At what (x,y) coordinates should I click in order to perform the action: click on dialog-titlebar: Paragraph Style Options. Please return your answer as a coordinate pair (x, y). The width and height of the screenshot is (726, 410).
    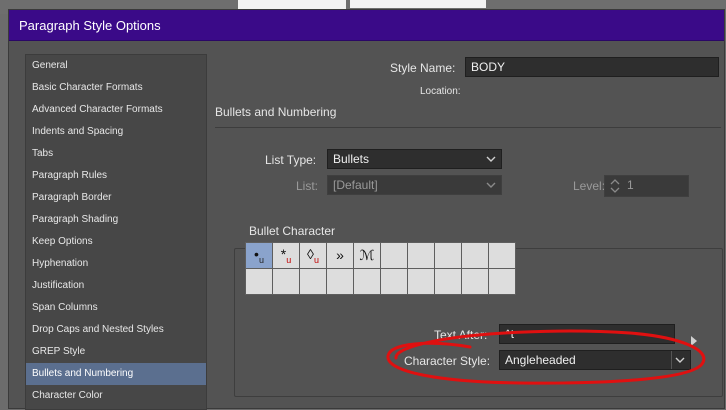
    Looking at the image, I should click on (366, 25).